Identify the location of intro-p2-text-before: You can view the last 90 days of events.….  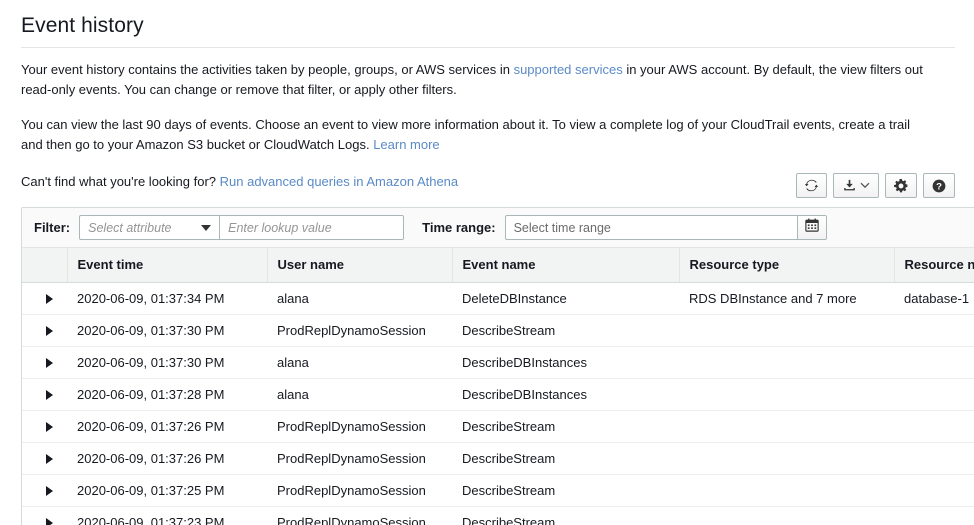
(466, 134).